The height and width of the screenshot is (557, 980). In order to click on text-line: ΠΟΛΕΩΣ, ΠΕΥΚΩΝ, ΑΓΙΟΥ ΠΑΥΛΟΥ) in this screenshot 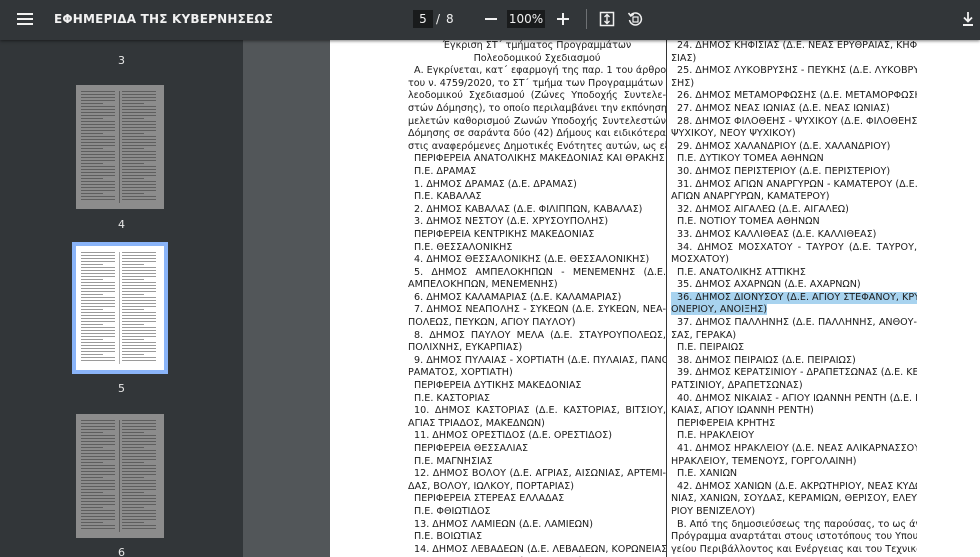, I will do `click(492, 323)`.